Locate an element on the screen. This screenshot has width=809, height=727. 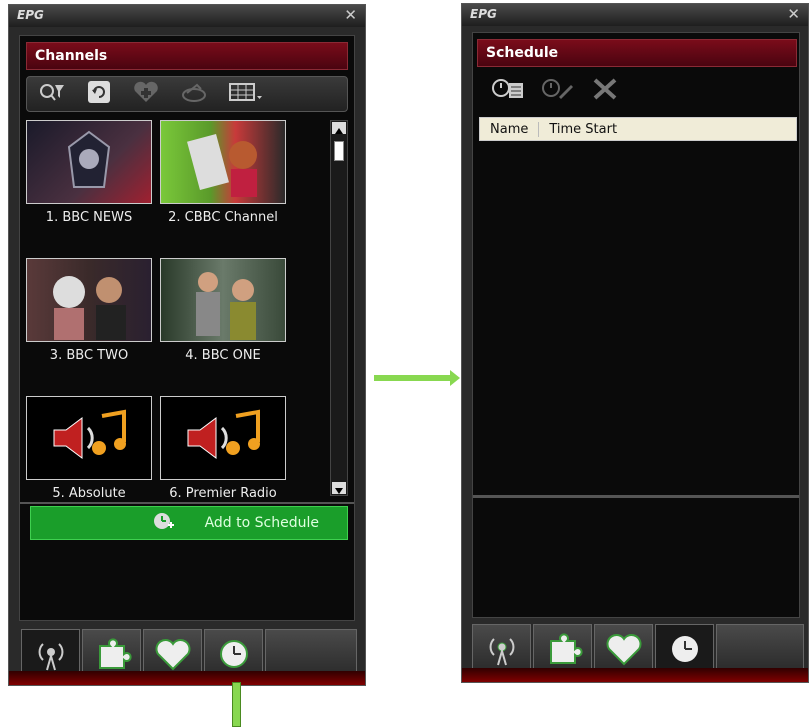
channel-item: 1. BBC NEWS is located at coordinates (89, 172).